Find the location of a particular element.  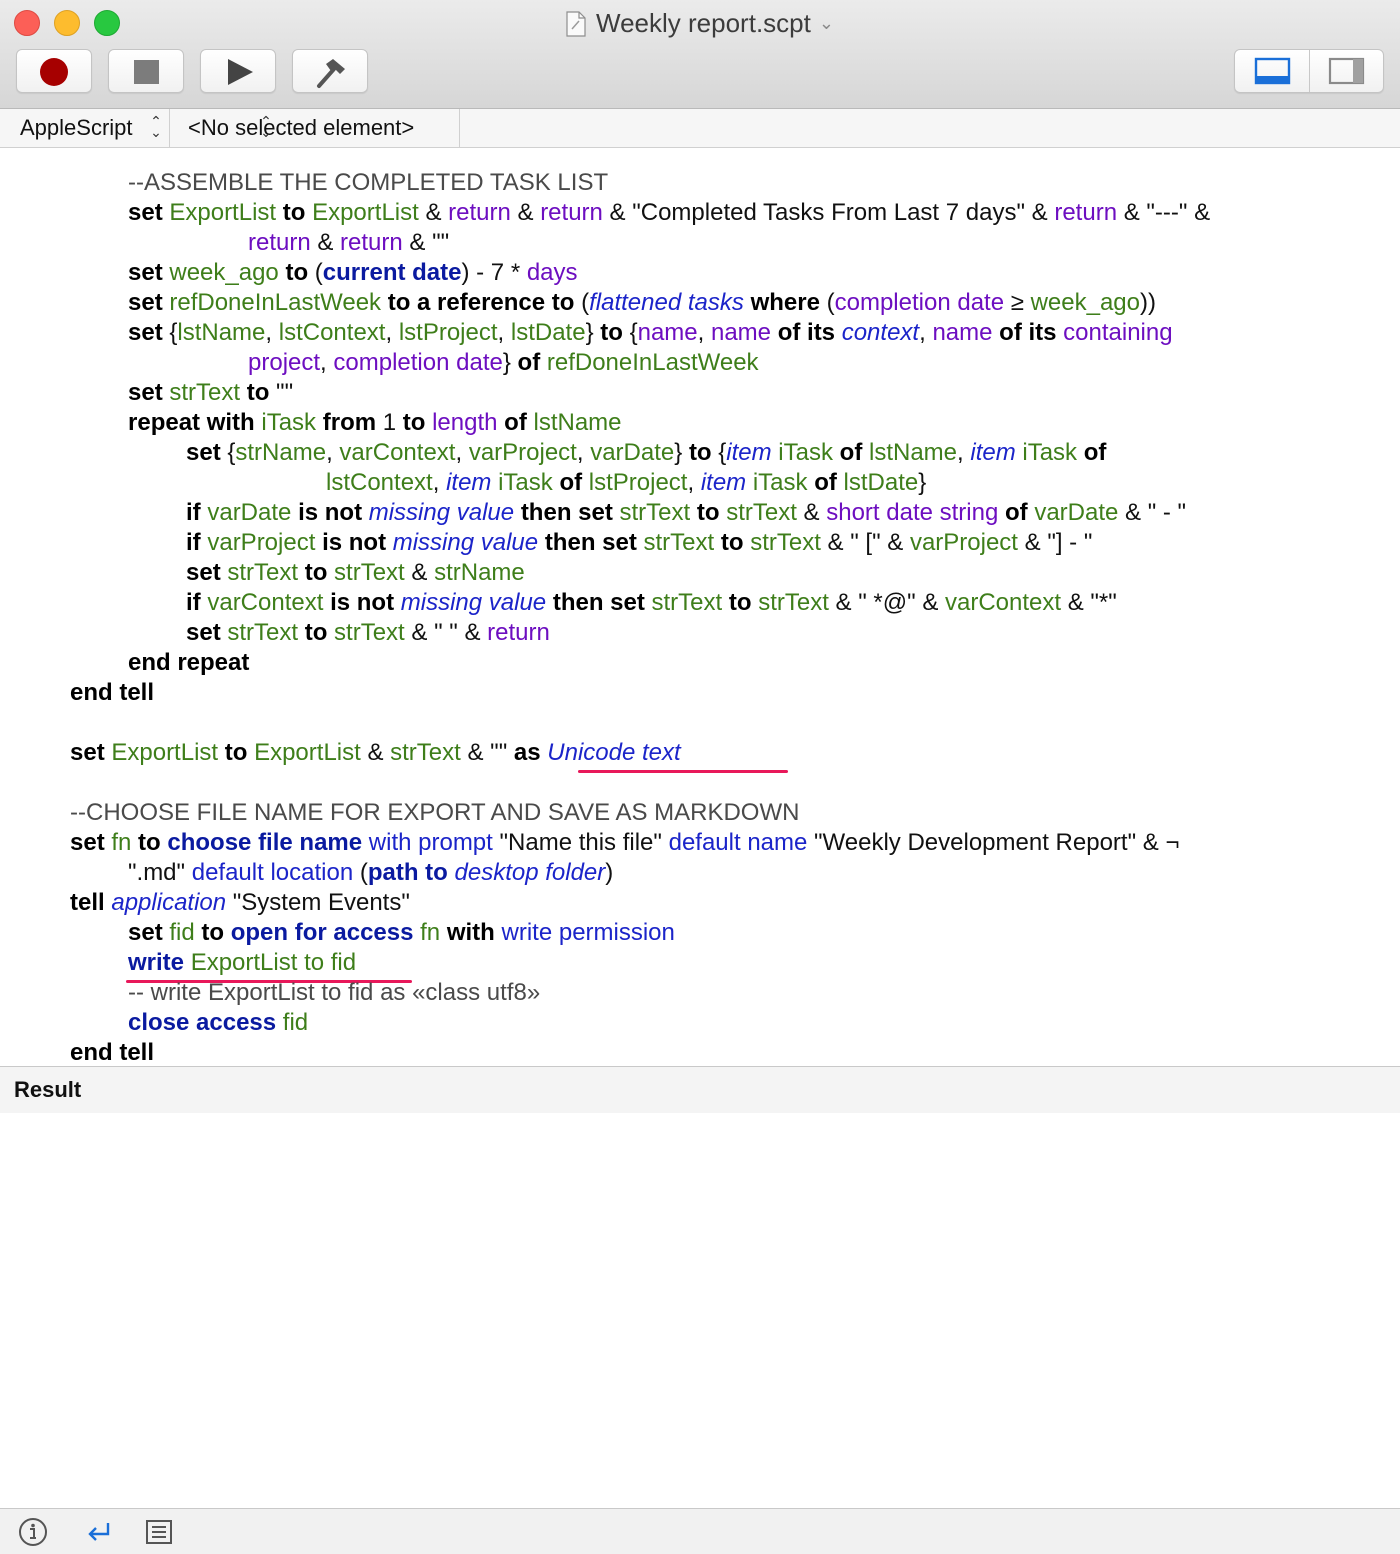

play-icon is located at coordinates (240, 72).